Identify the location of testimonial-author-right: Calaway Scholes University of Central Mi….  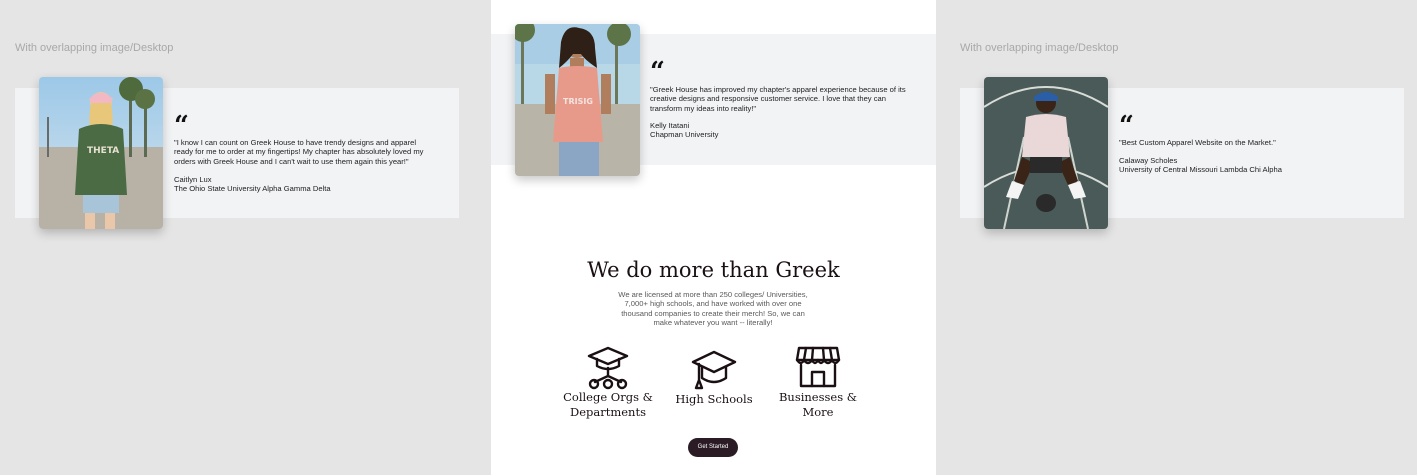
(1250, 165).